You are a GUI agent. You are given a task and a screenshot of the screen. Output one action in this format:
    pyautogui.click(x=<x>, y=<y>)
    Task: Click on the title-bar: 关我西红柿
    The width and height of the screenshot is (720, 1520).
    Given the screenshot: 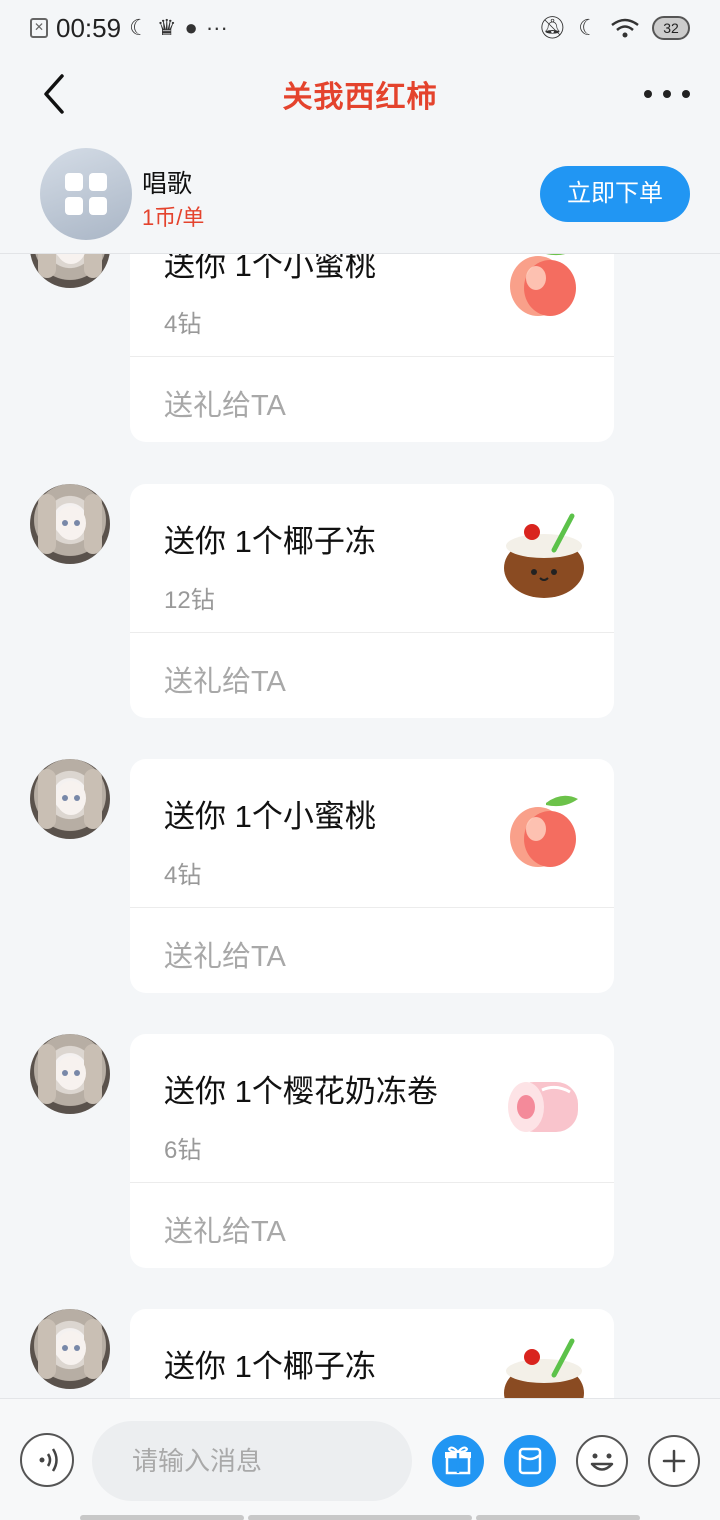 What is the action you would take?
    pyautogui.click(x=360, y=94)
    